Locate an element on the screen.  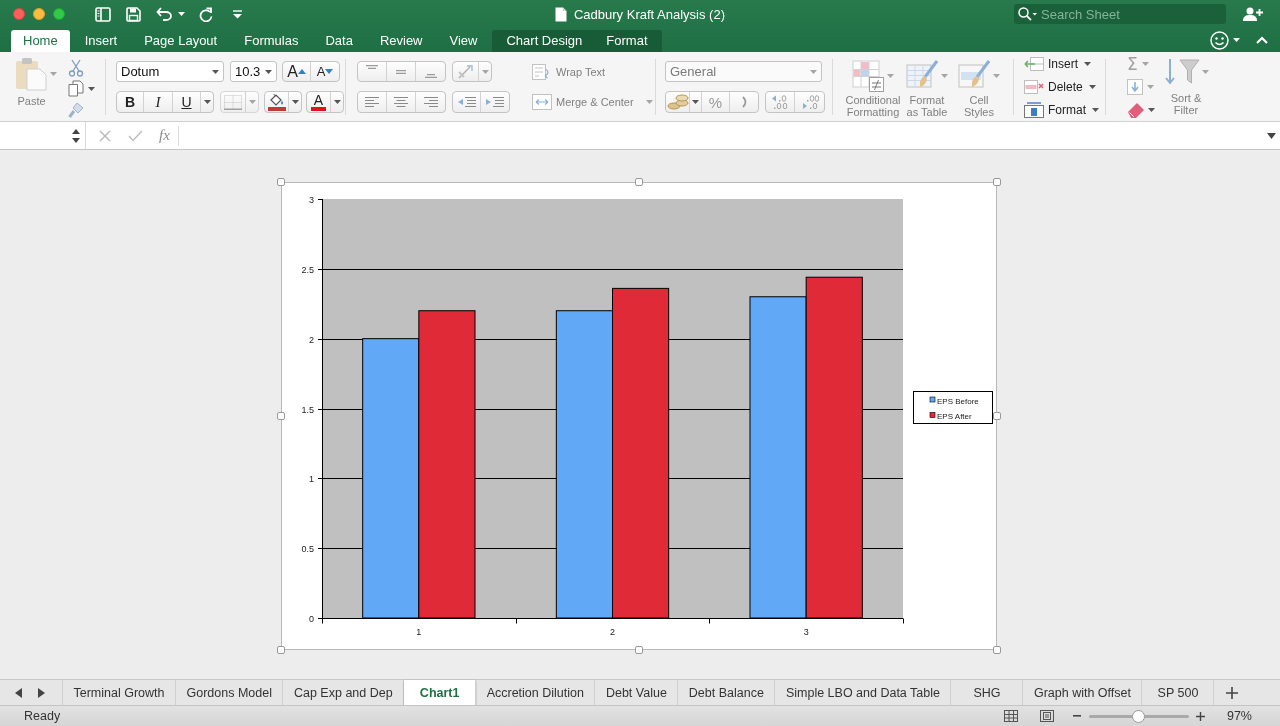
arrow-right-icon is located at coordinates (41, 692).